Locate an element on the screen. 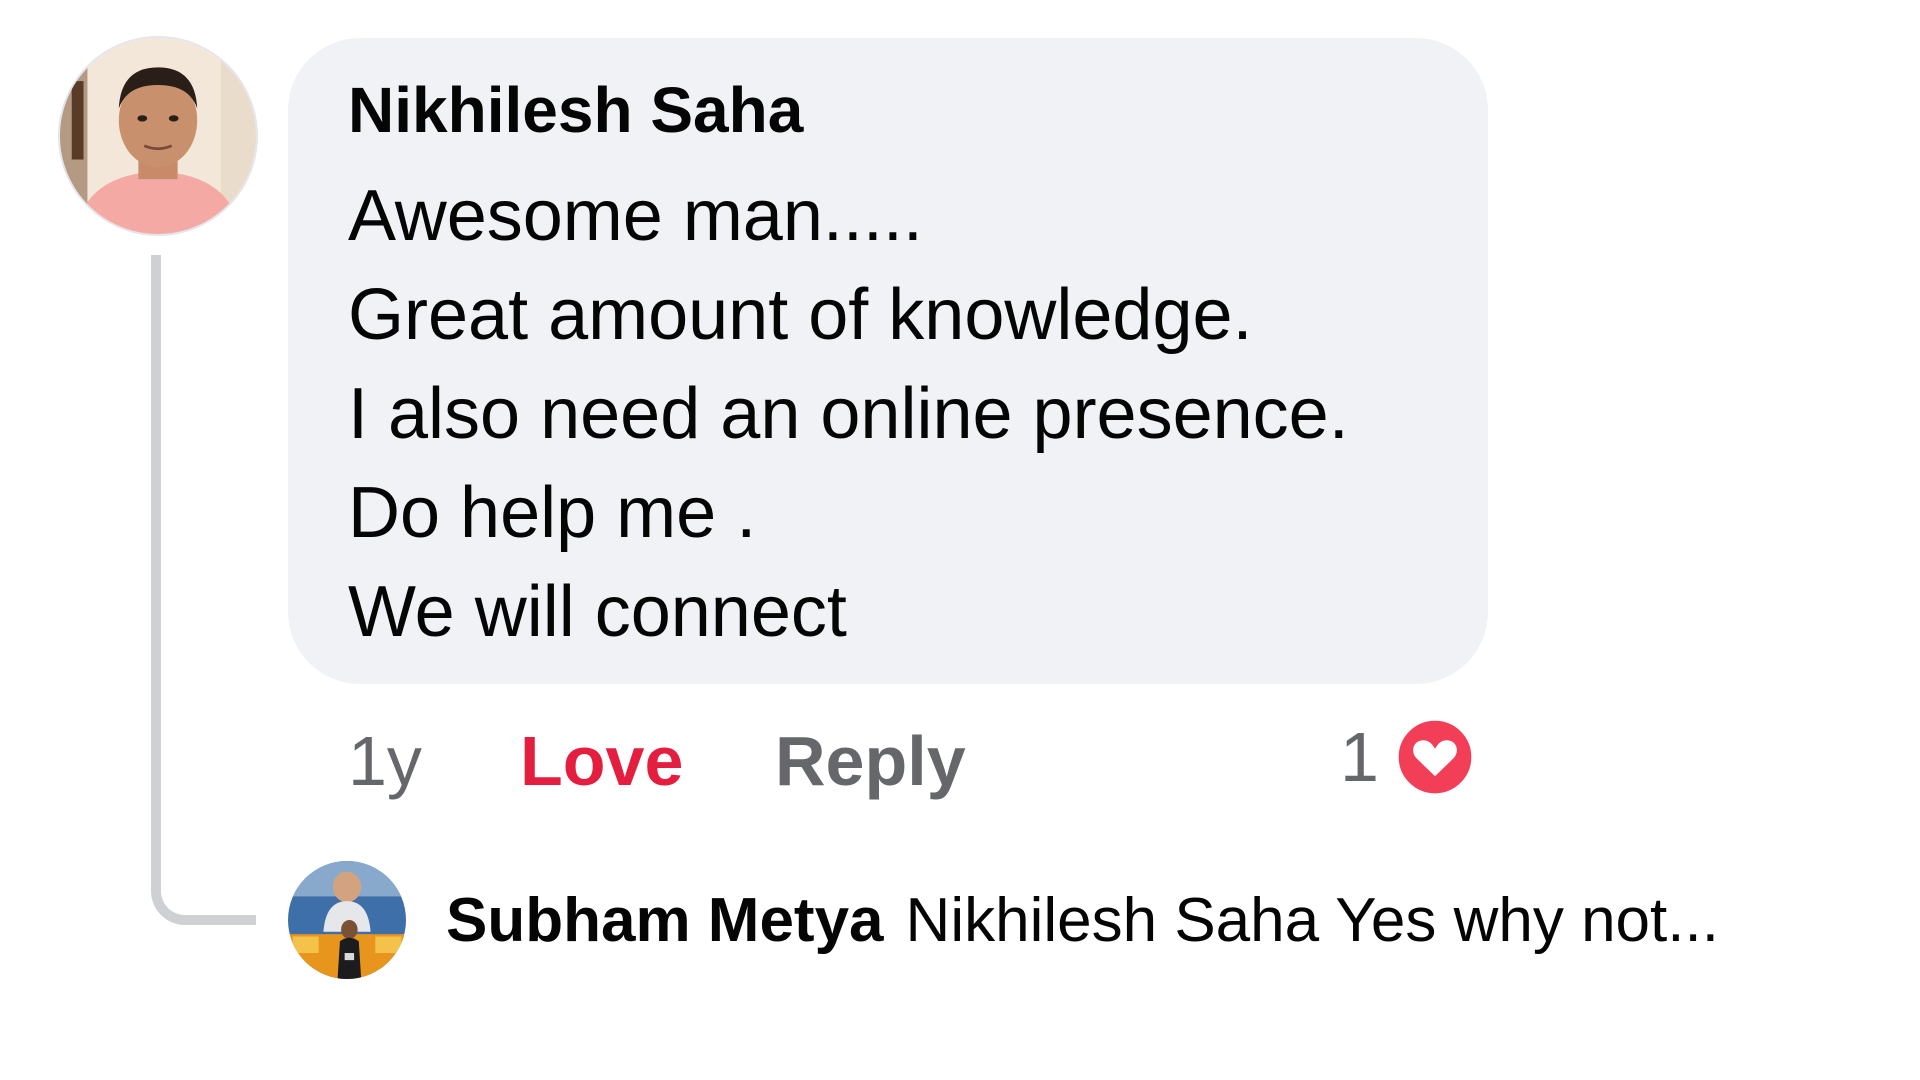 This screenshot has width=1920, height=1080. comment-author-name: Nikhilesh Saha is located at coordinates (888, 110).